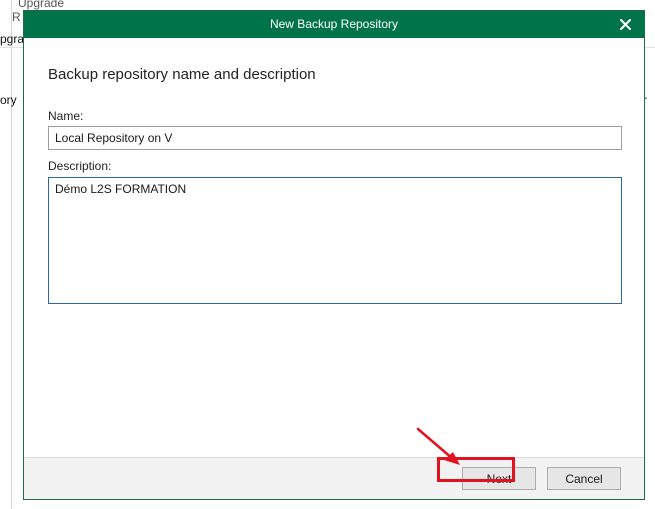  I want to click on dialog-titlebar: New Backup Repository, so click(334, 24).